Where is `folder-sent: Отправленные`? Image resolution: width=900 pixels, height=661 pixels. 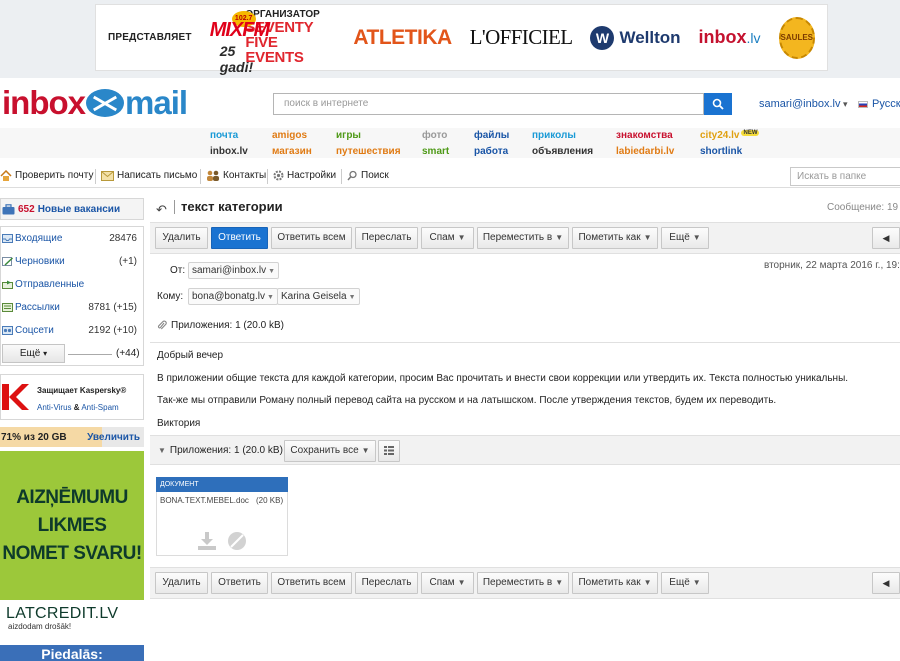 folder-sent: Отправленные is located at coordinates (71, 284).